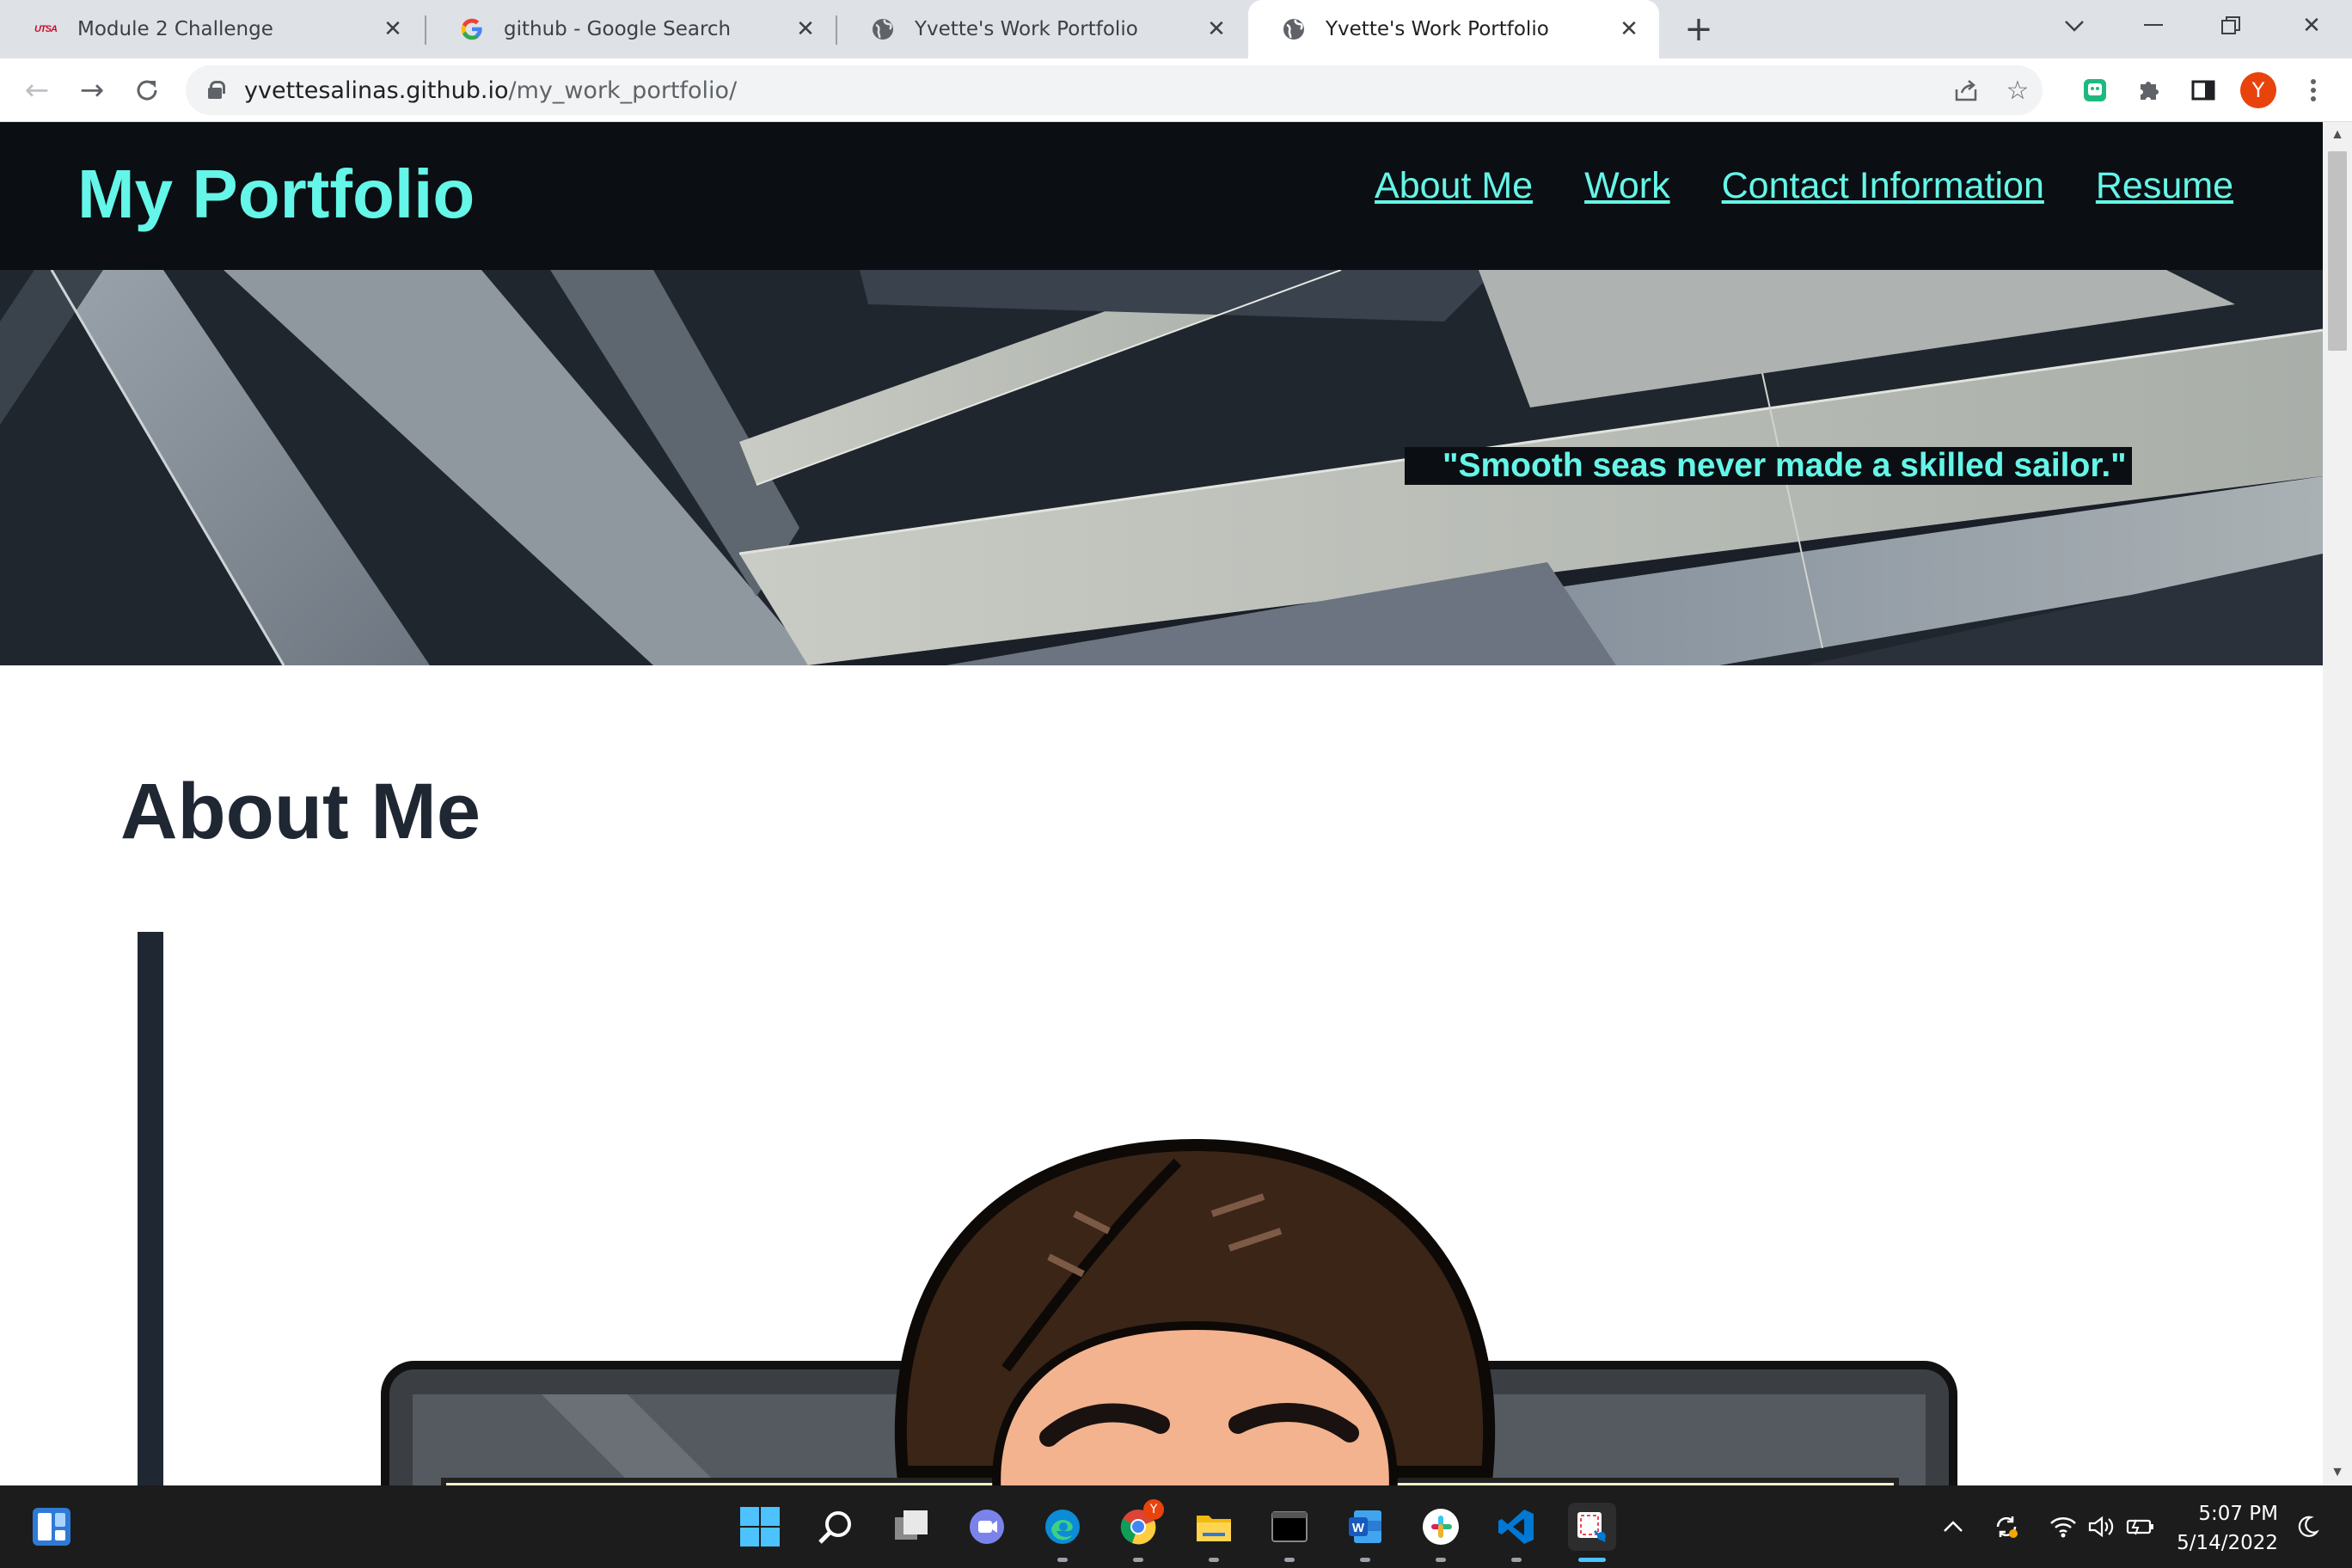  What do you see at coordinates (1169, 1311) in the screenshot?
I see `bitmoji-avatar-image` at bounding box center [1169, 1311].